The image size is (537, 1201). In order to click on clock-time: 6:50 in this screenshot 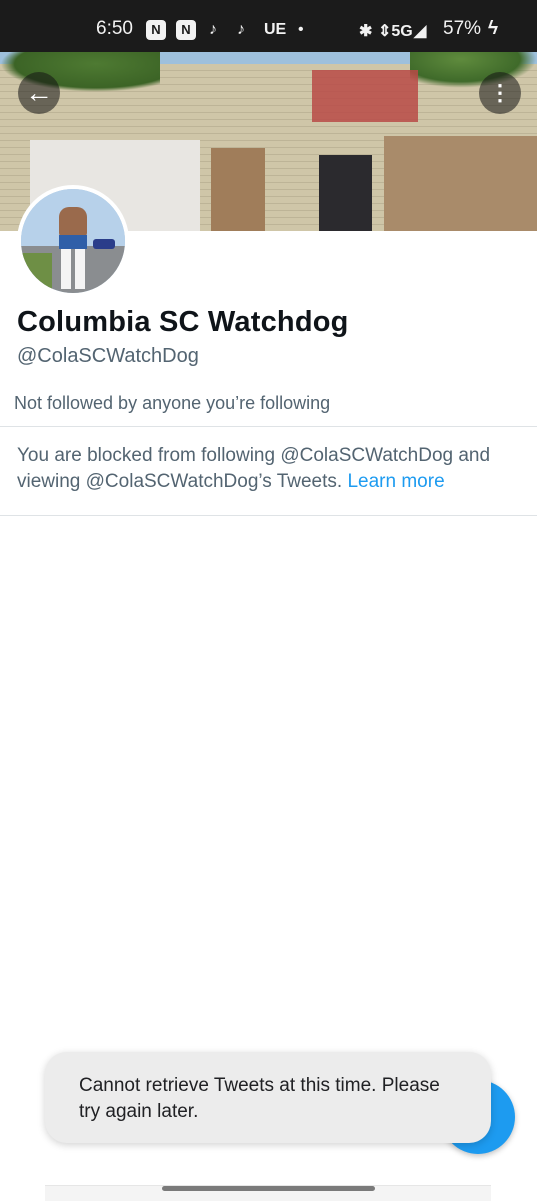, I will do `click(114, 28)`.